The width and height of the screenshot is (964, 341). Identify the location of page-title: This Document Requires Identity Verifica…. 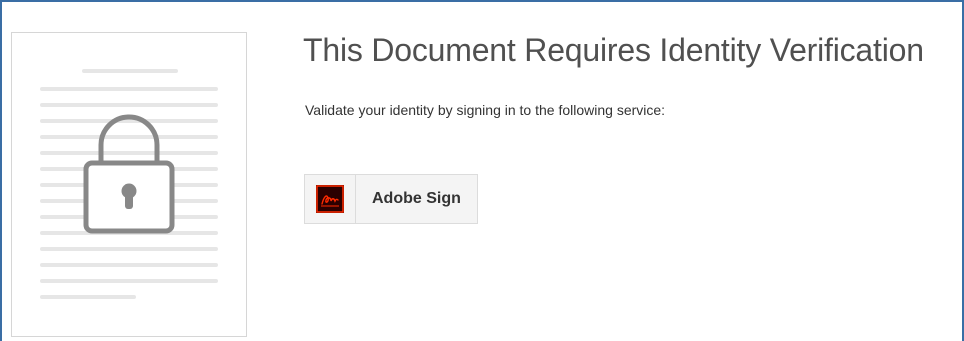
(613, 50).